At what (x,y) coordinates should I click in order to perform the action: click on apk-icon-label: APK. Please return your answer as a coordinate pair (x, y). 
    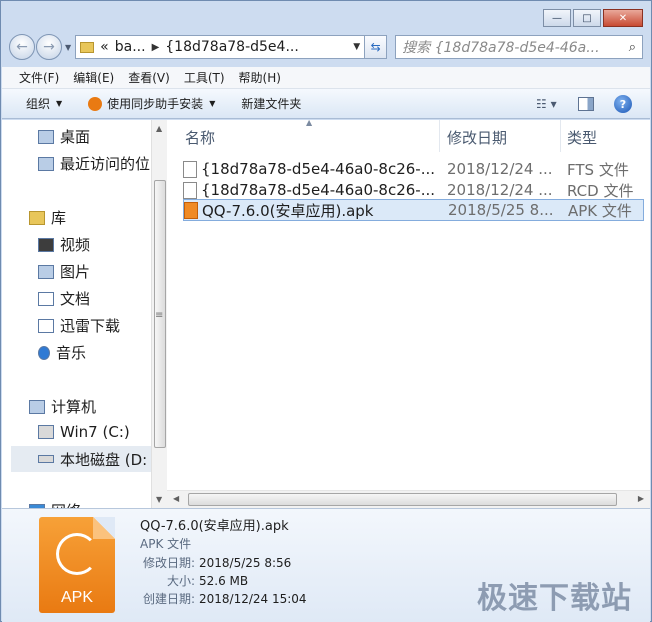
    Looking at the image, I should click on (76, 597).